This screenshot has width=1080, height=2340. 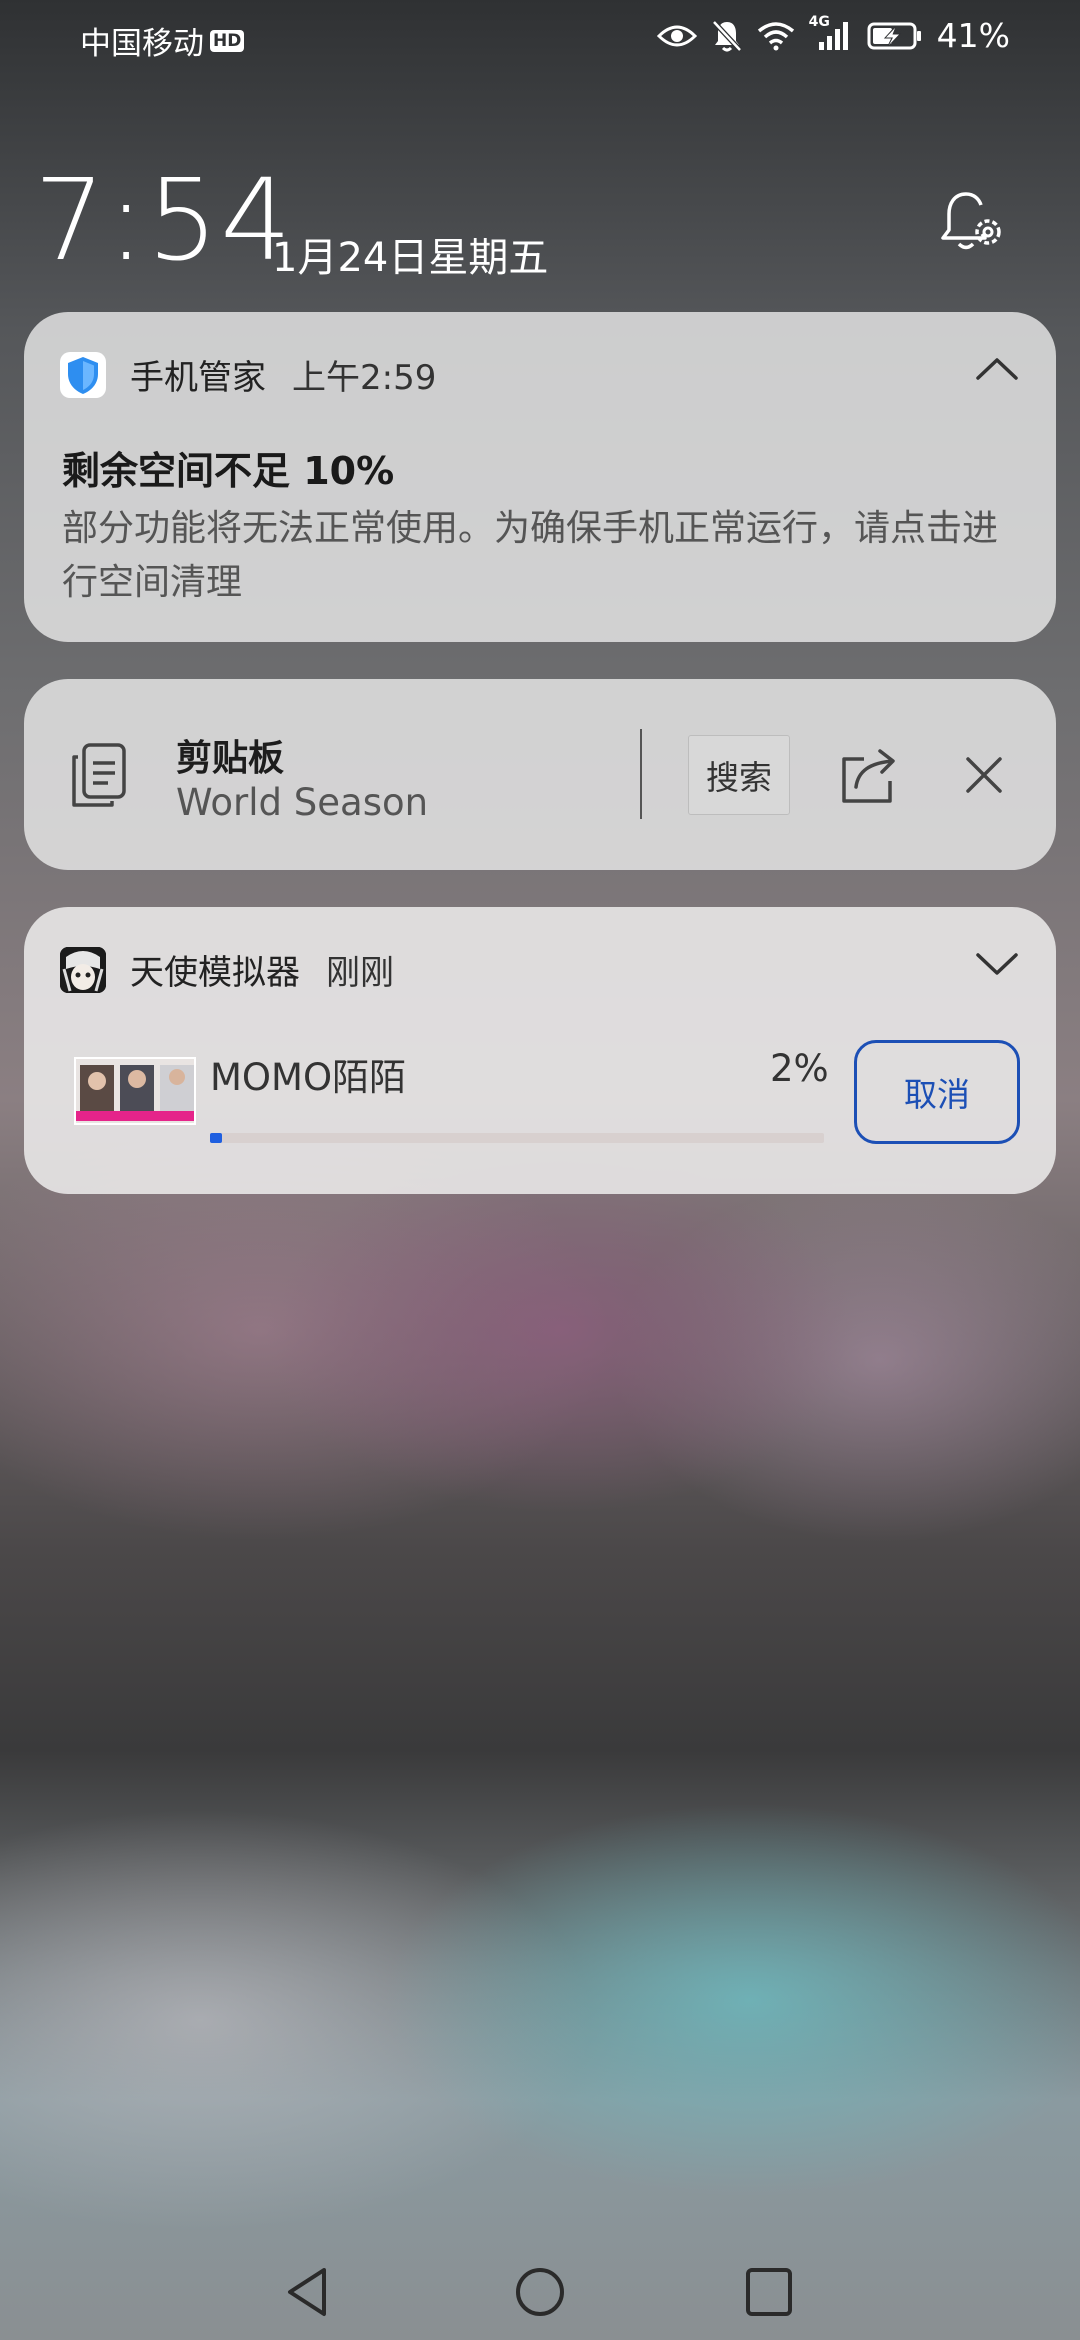 I want to click on notification-app-name: 天使模拟器, so click(x=215, y=973).